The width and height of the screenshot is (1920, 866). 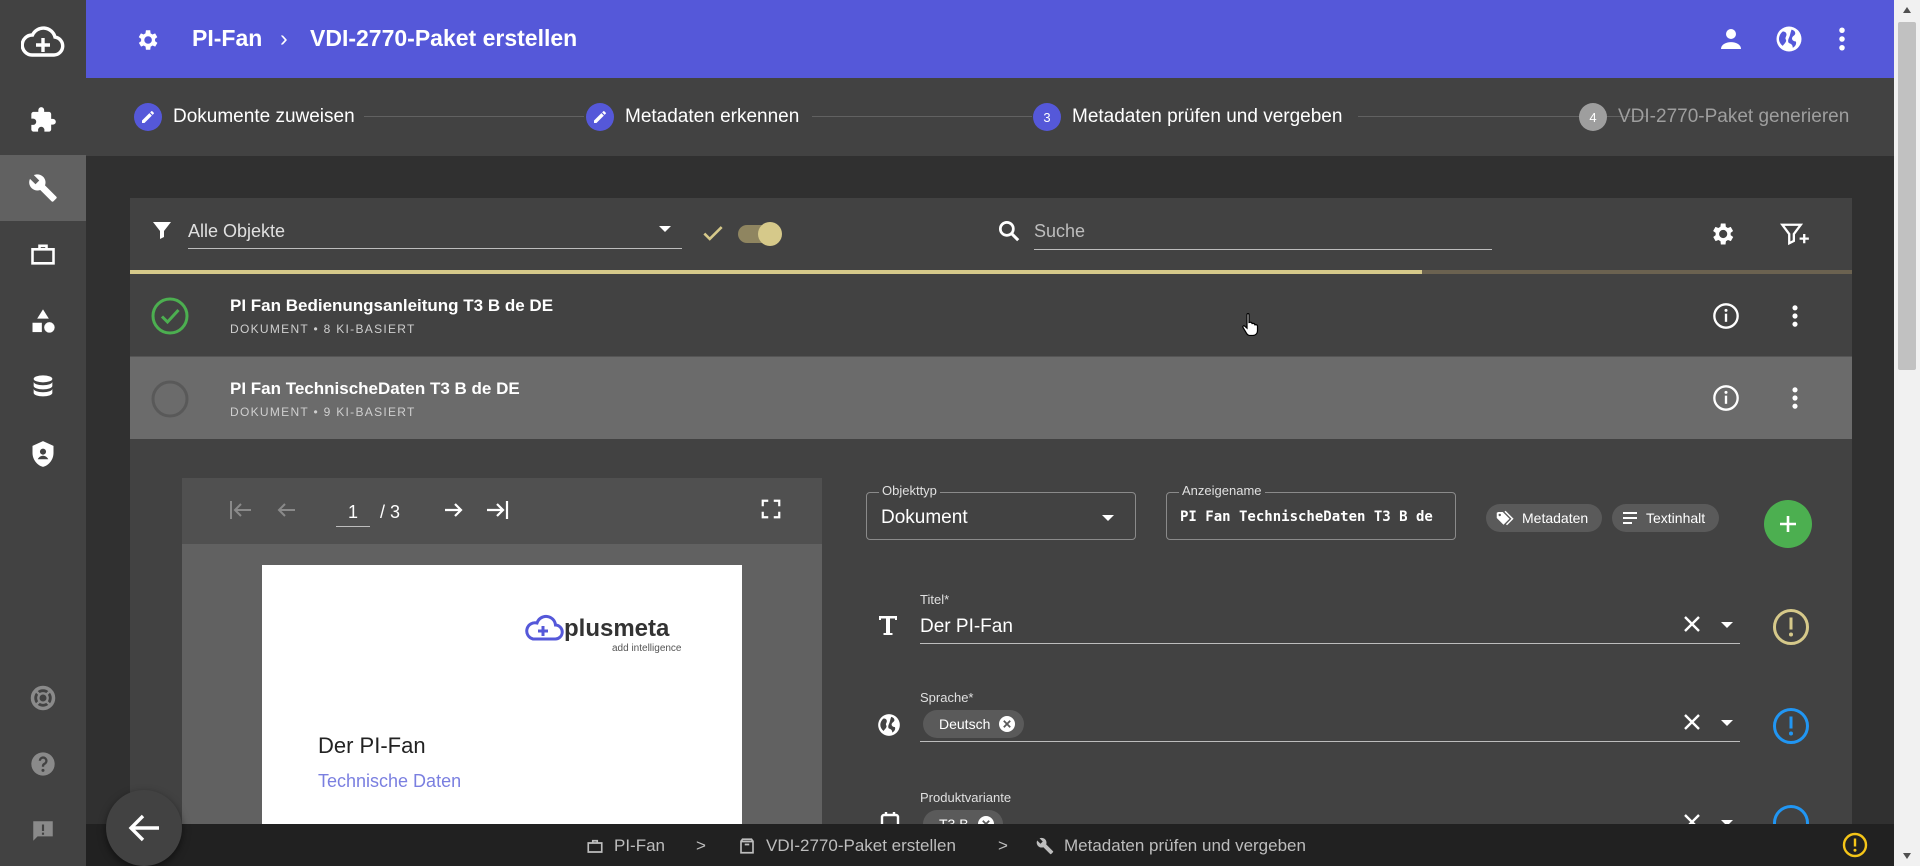 I want to click on filter-underline, so click(x=435, y=248).